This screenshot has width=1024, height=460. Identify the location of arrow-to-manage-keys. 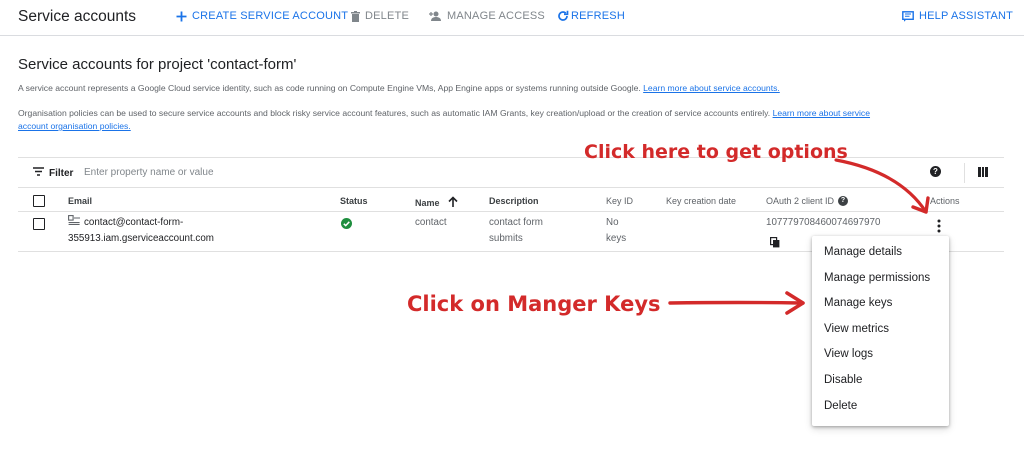
(736, 303).